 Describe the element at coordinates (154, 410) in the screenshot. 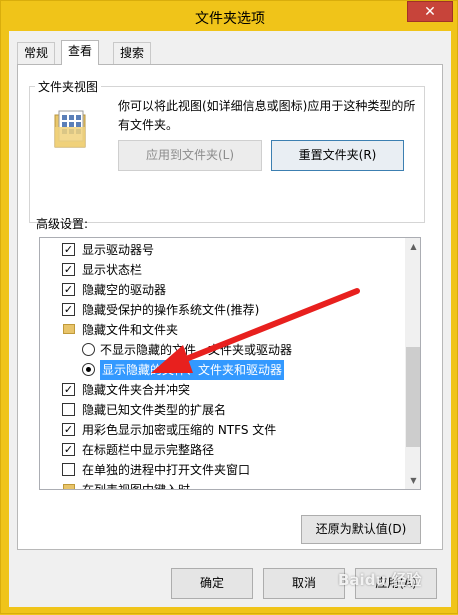

I see `list-item-label: 隐藏已知文件类型的扩展名` at that location.